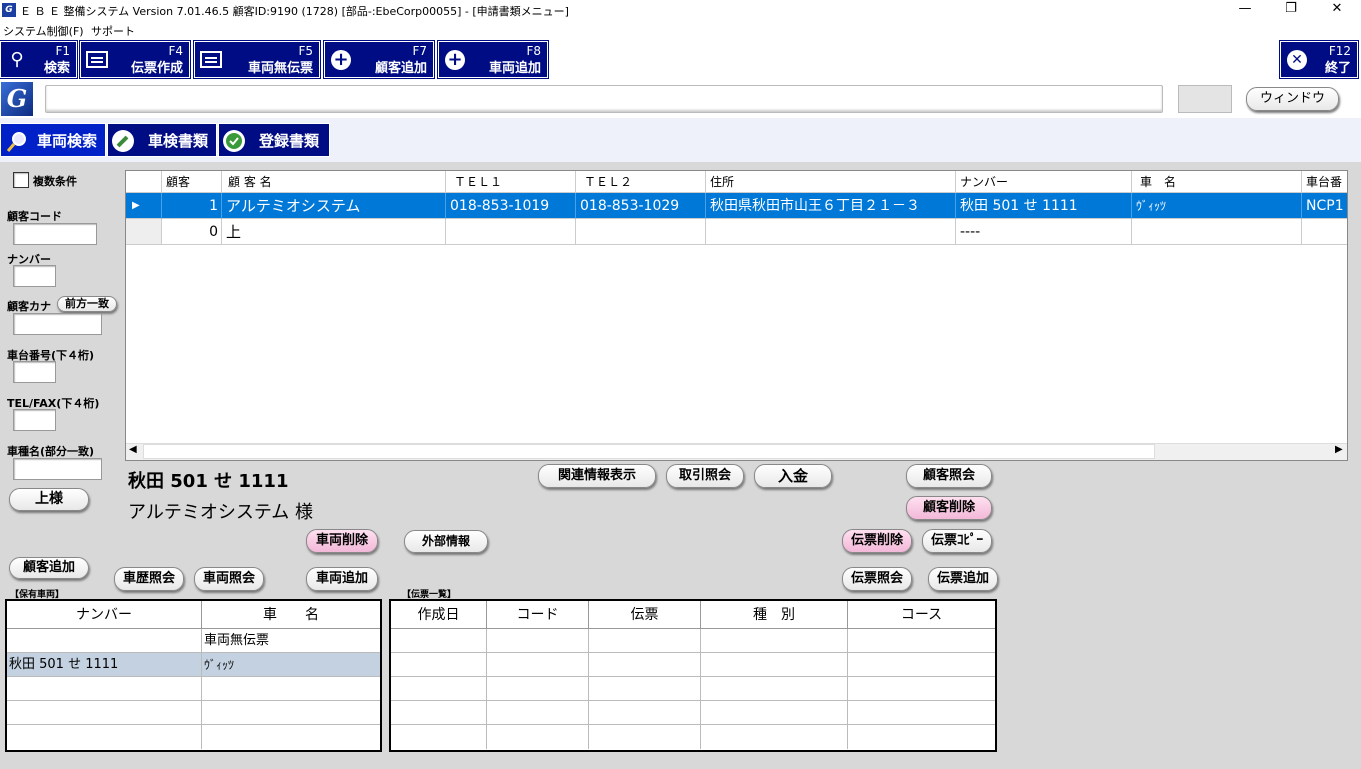 The height and width of the screenshot is (769, 1361). Describe the element at coordinates (229, 579) in the screenshot. I see `vehicle-inquiry-button: 車両照会` at that location.